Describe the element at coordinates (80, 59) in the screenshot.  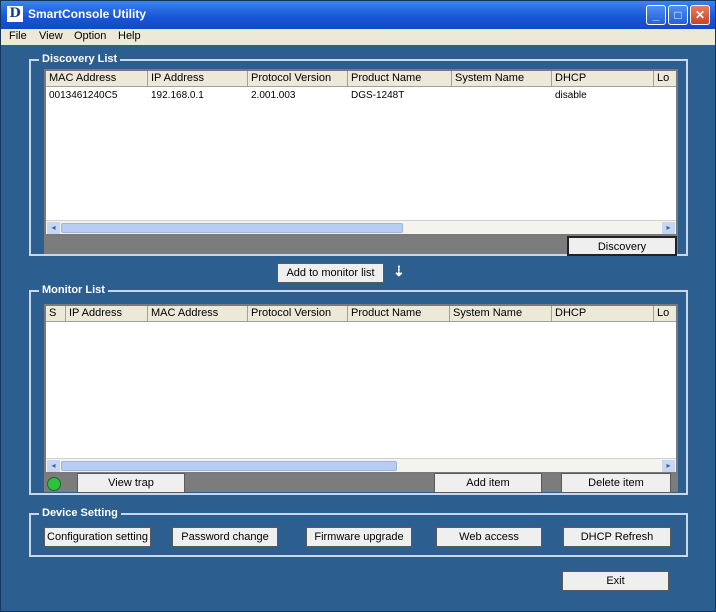
I see `discovery-panel-title: Discovery List` at that location.